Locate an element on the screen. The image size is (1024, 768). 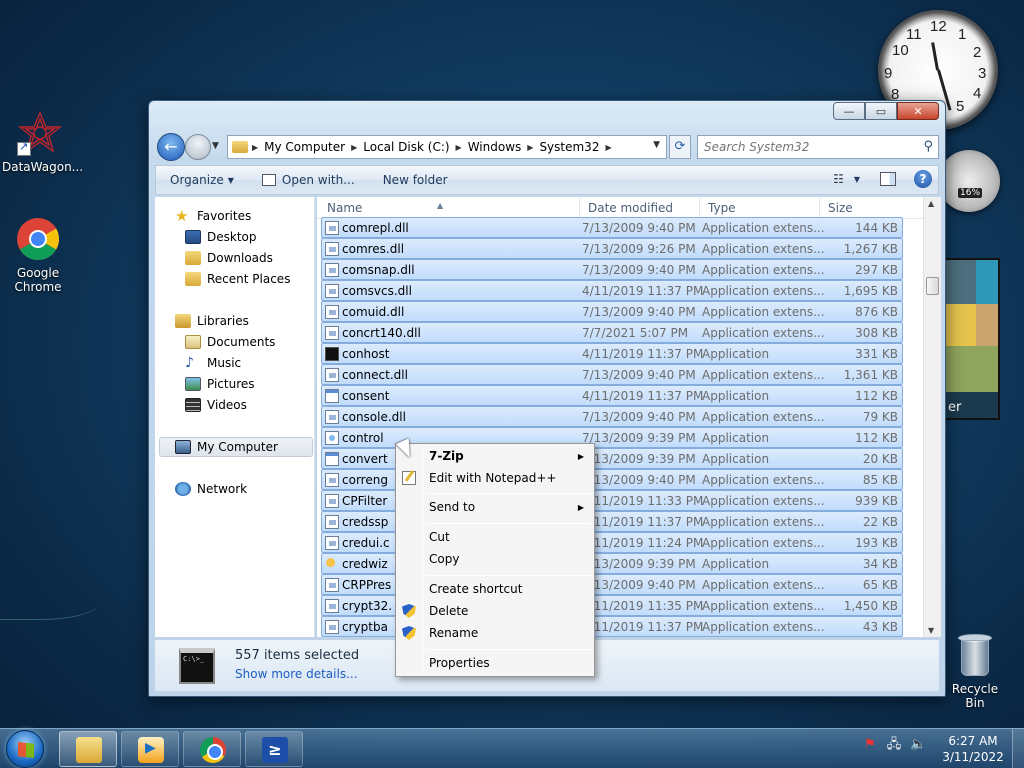
taskbar-explorer is located at coordinates (88, 749).